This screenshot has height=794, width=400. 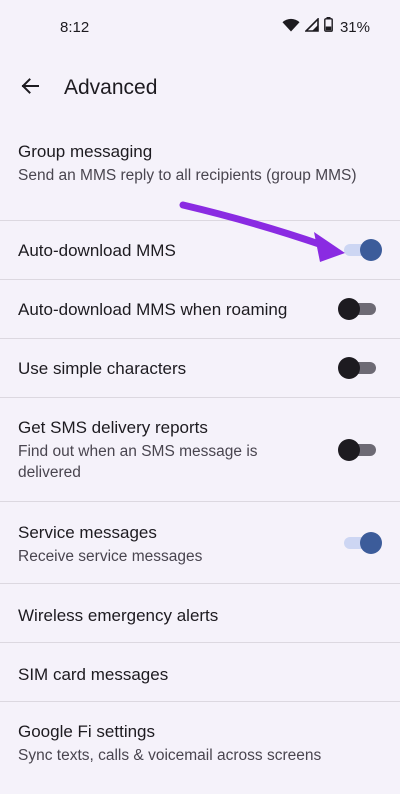 I want to click on status-icons: 31%, so click(x=326, y=26).